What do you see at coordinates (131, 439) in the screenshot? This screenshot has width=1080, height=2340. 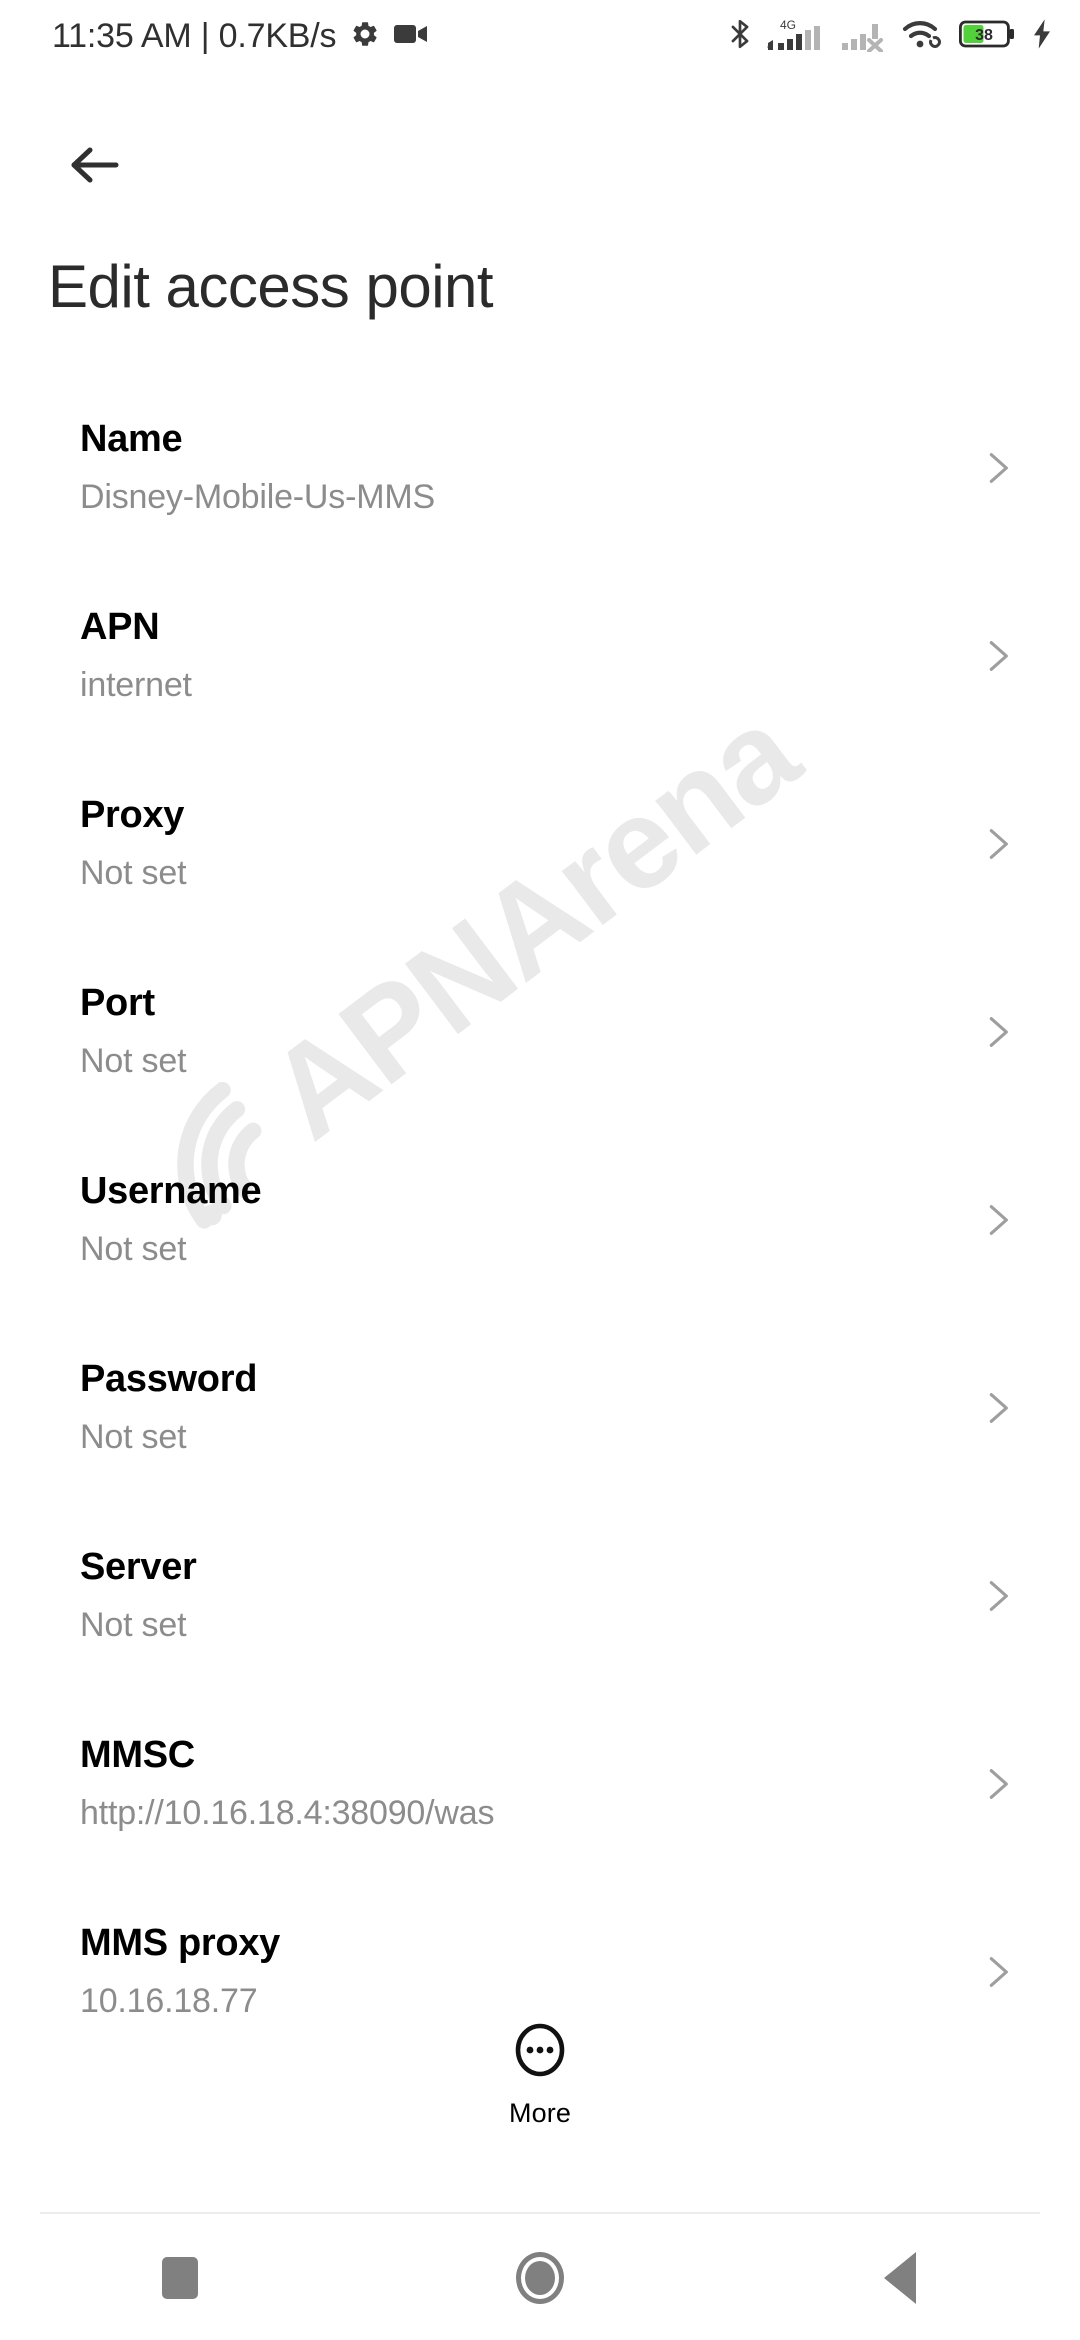 I see `setting-label: Name` at bounding box center [131, 439].